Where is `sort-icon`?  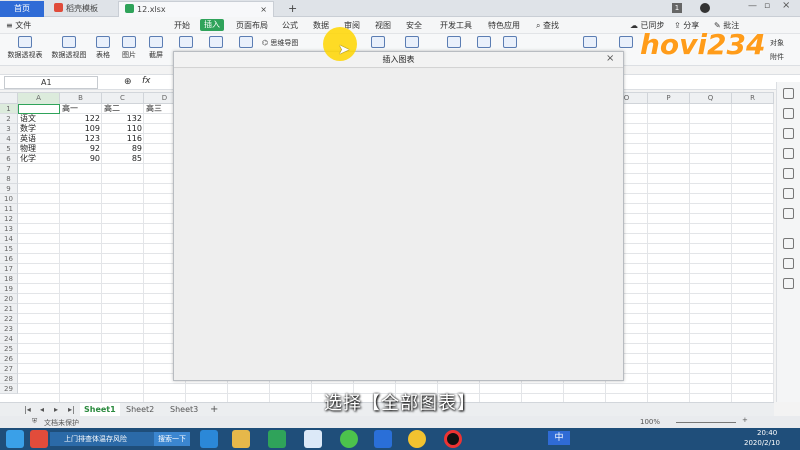 sort-icon is located at coordinates (788, 173).